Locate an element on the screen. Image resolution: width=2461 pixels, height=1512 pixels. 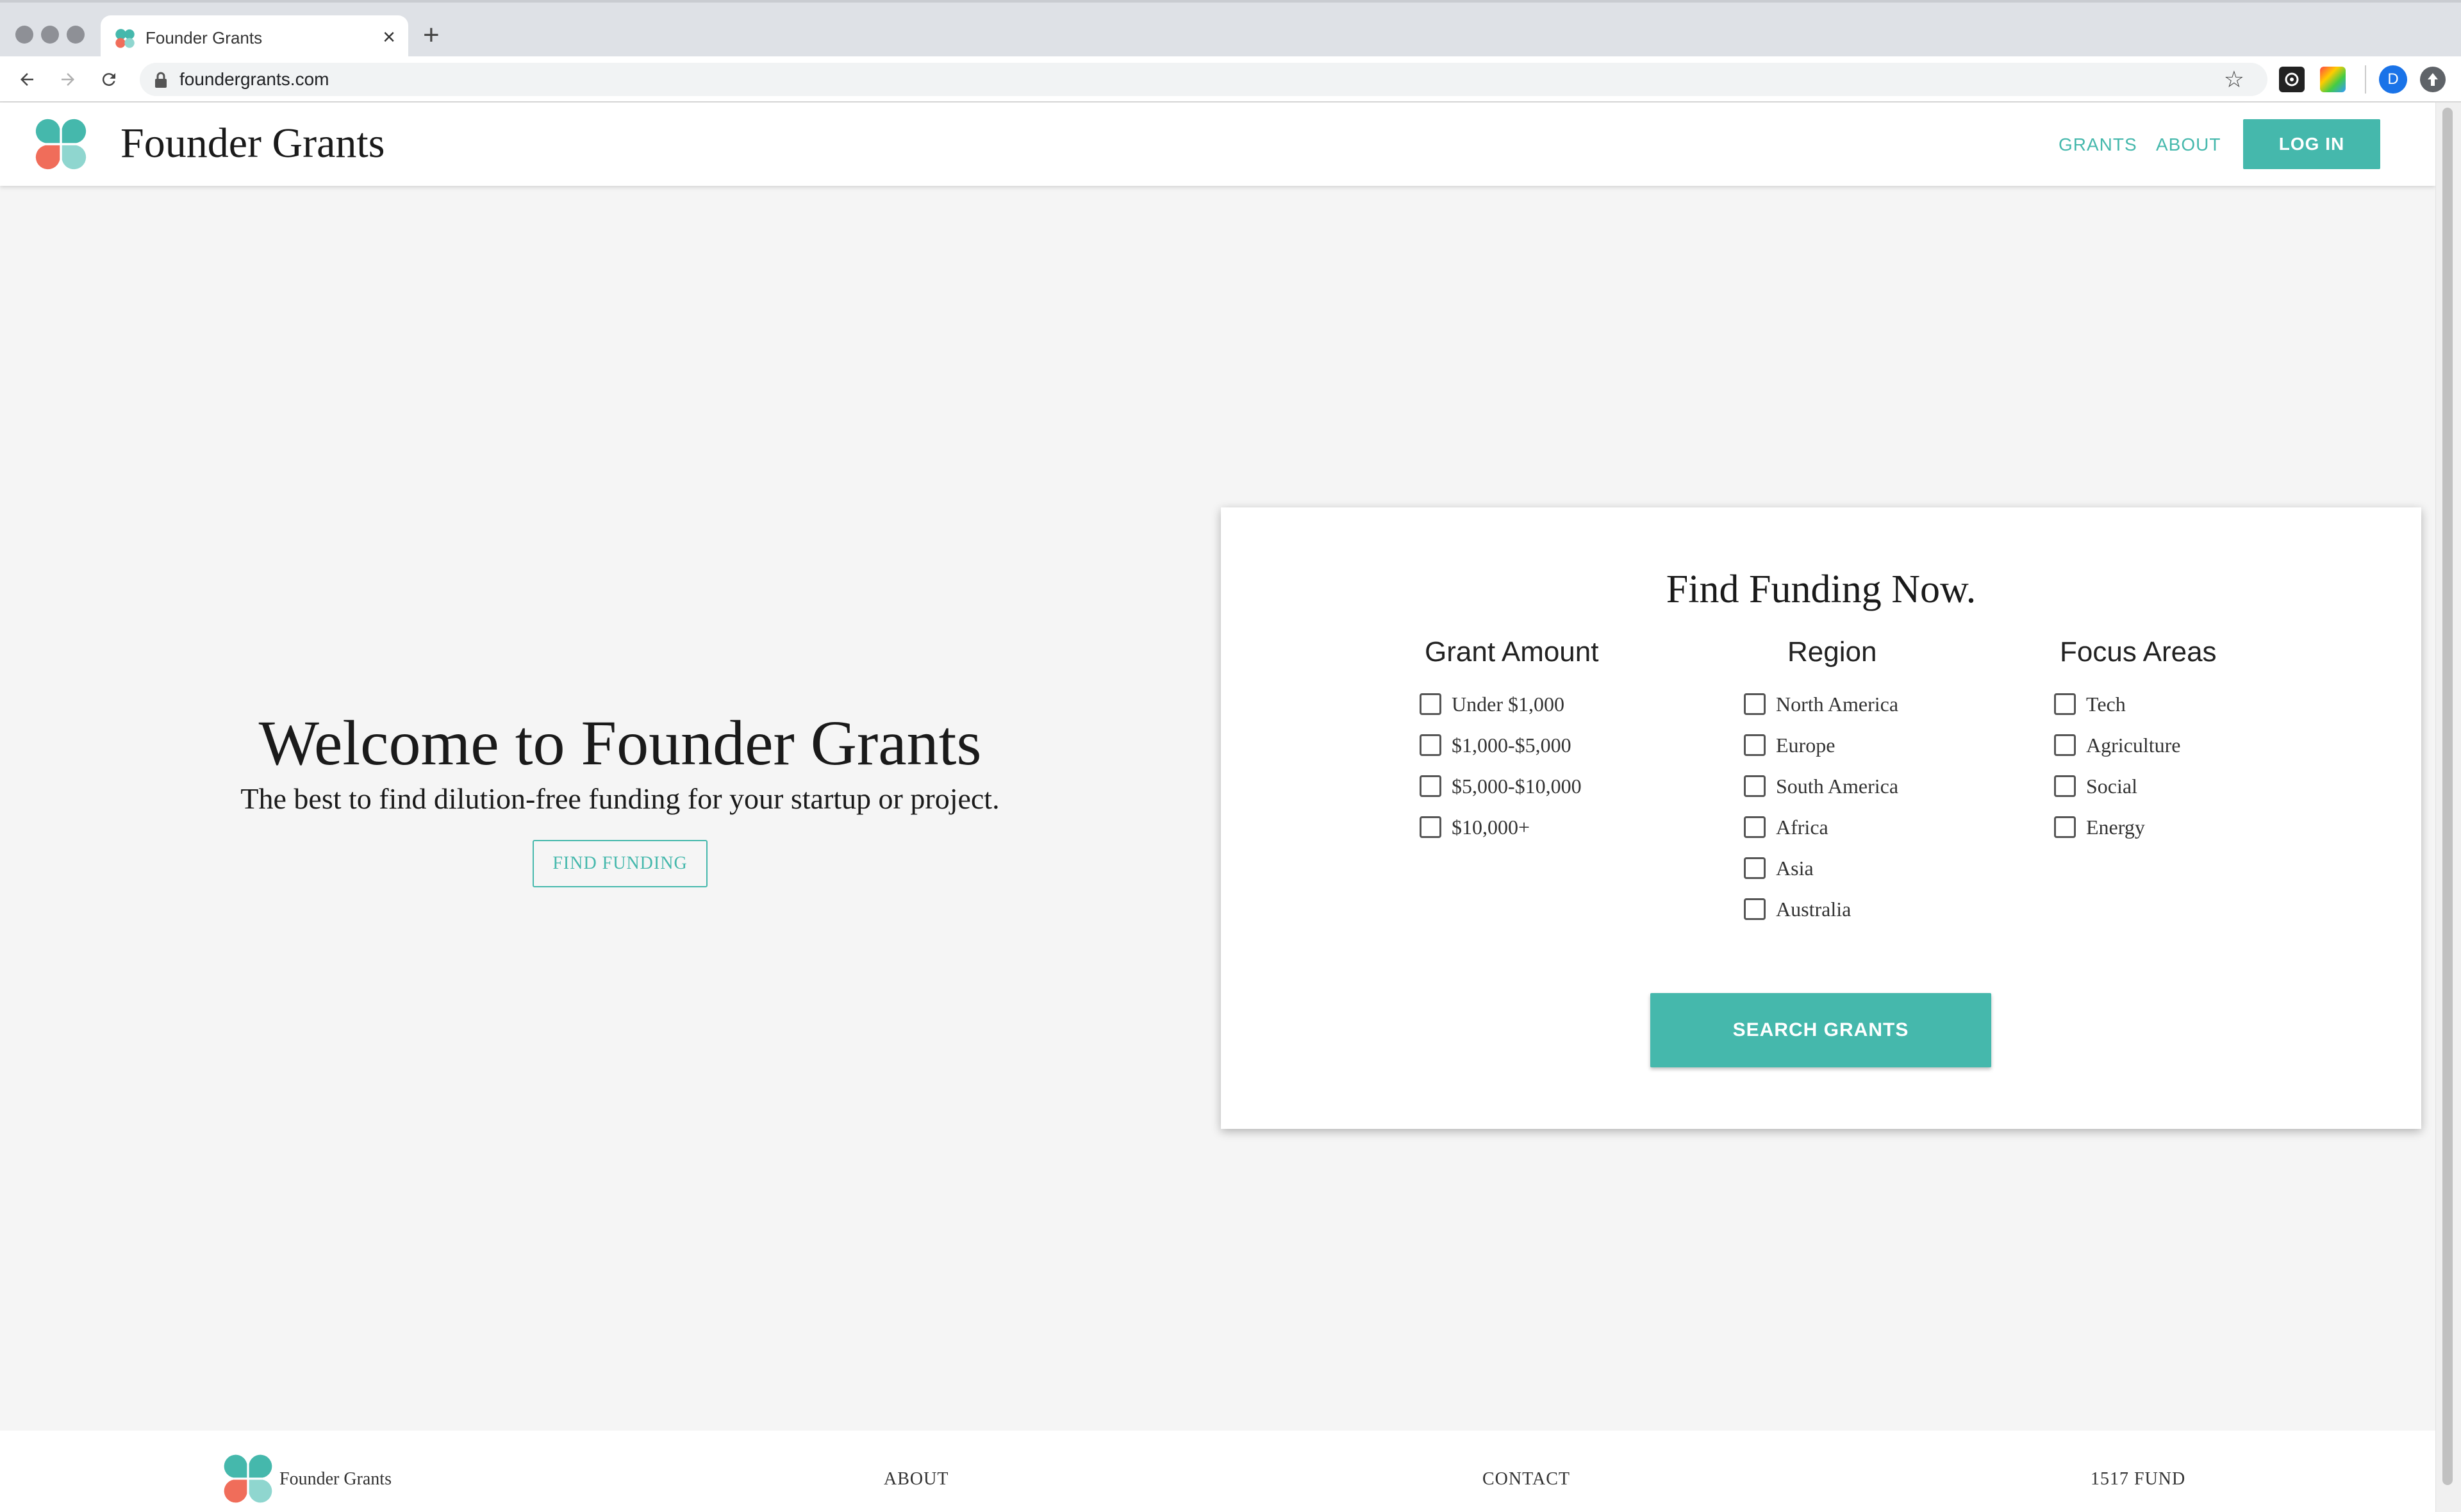
bookmark-star-icon: ☆ is located at coordinates (2234, 79).